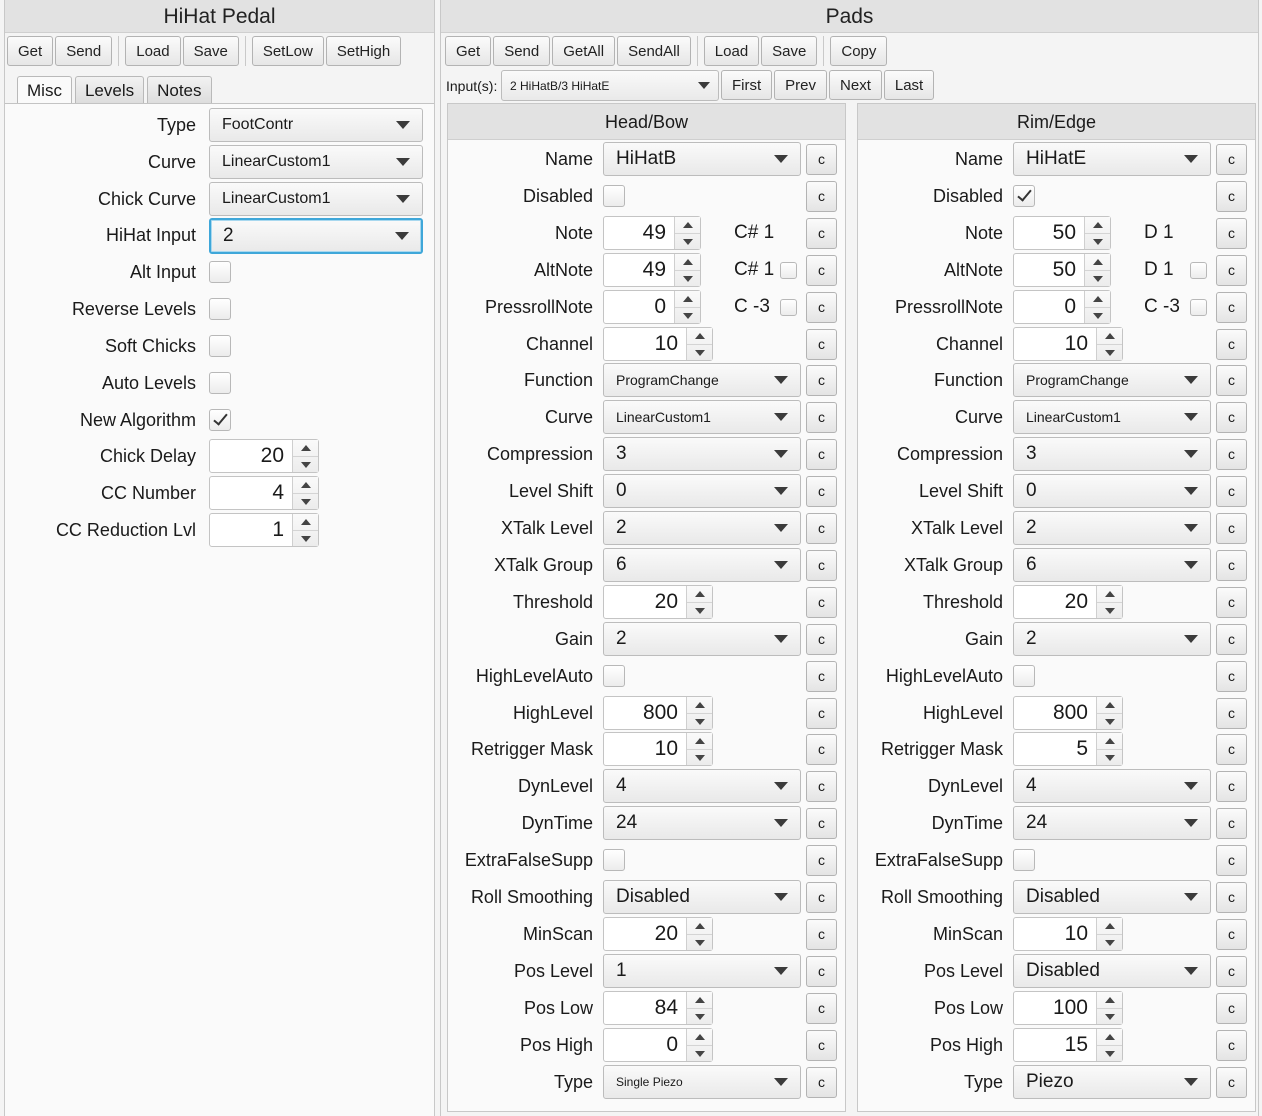 This screenshot has width=1262, height=1116. What do you see at coordinates (1231, 196) in the screenshot?
I see `rim-disabled-copy-button: c` at bounding box center [1231, 196].